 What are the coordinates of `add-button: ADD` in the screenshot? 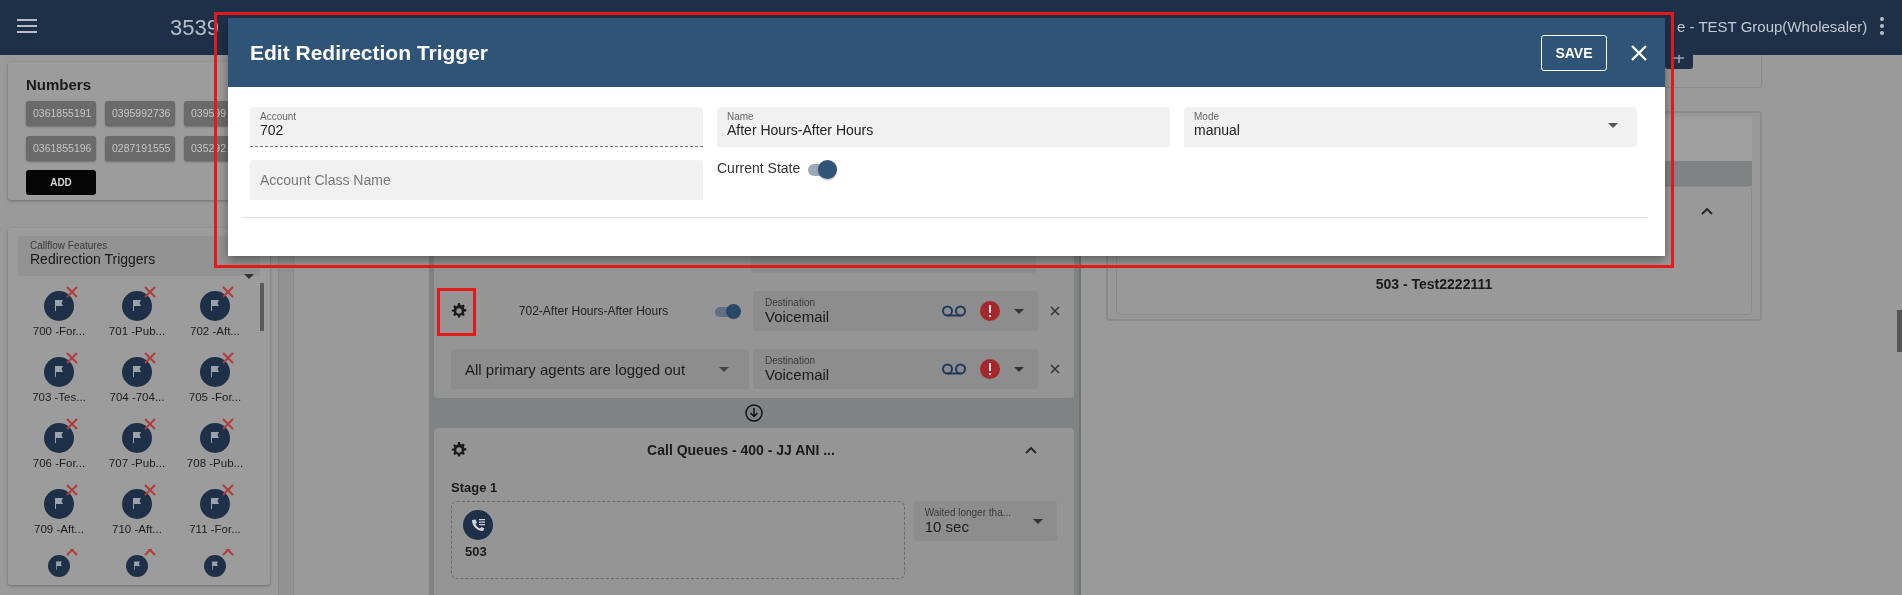 It's located at (61, 182).